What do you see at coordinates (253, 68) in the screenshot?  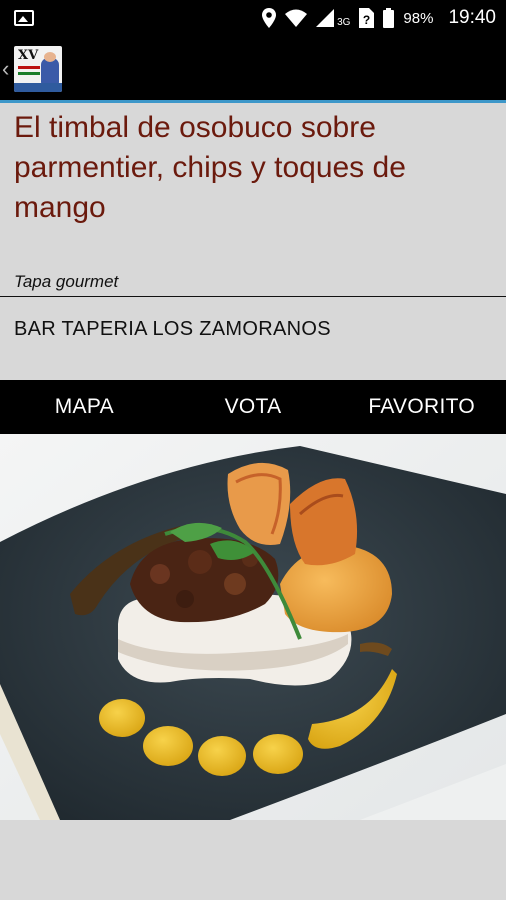 I see `app-bar: ‹ XV` at bounding box center [253, 68].